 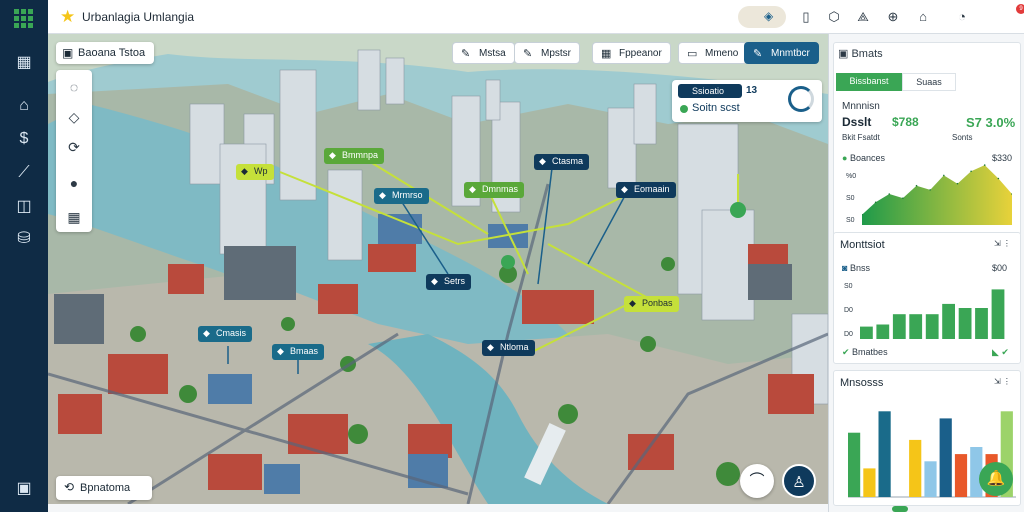 What do you see at coordinates (74, 87) in the screenshot?
I see `lasso-icon: ◌` at bounding box center [74, 87].